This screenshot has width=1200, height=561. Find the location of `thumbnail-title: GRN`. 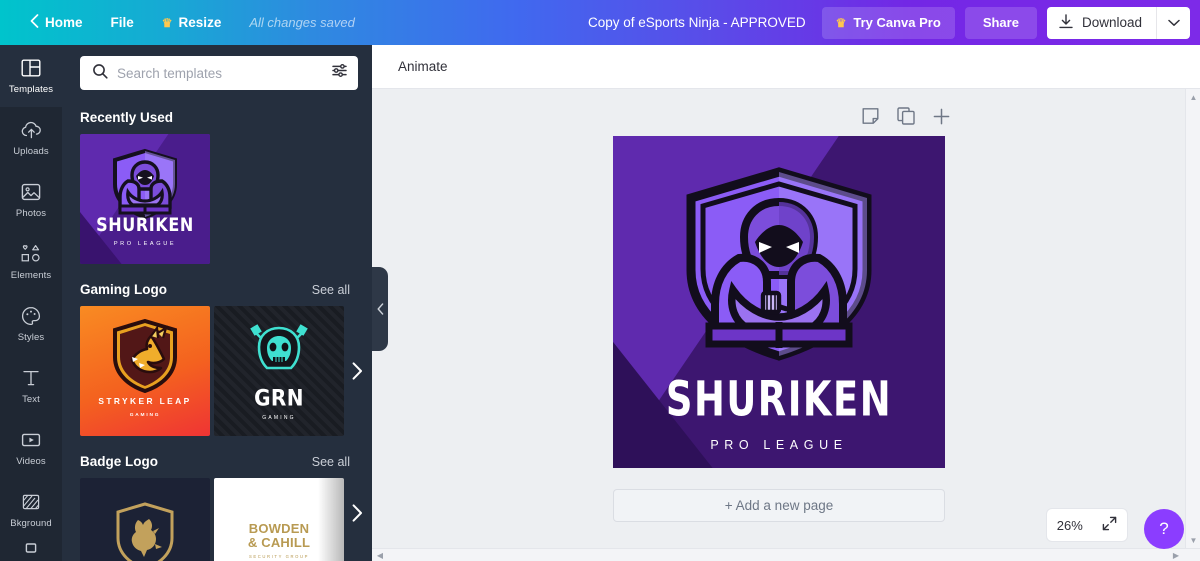

thumbnail-title: GRN is located at coordinates (279, 398).